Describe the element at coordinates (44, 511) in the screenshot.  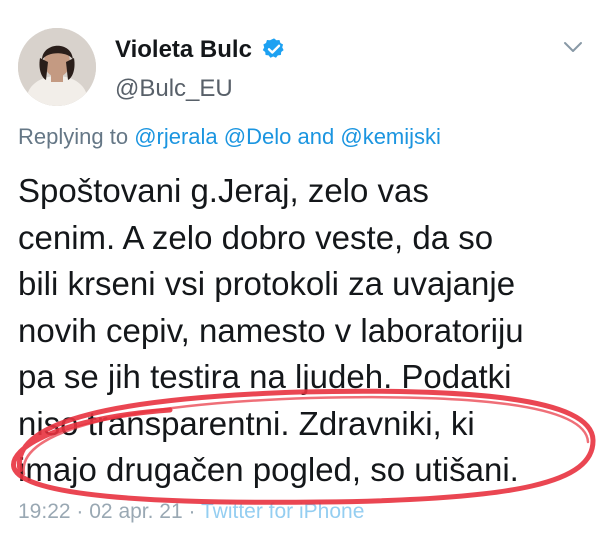
I see `tweet-time: 19:22` at that location.